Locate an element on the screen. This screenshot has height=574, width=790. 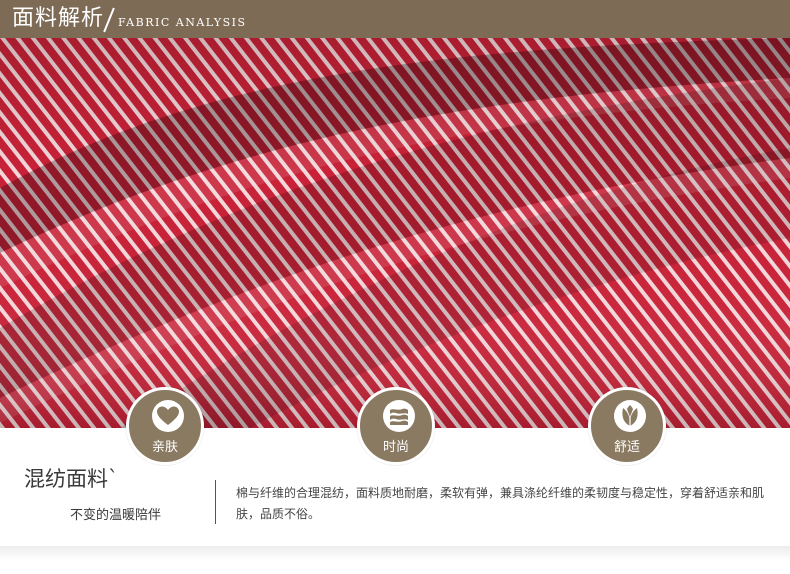
title-divider is located at coordinates (109, 20).